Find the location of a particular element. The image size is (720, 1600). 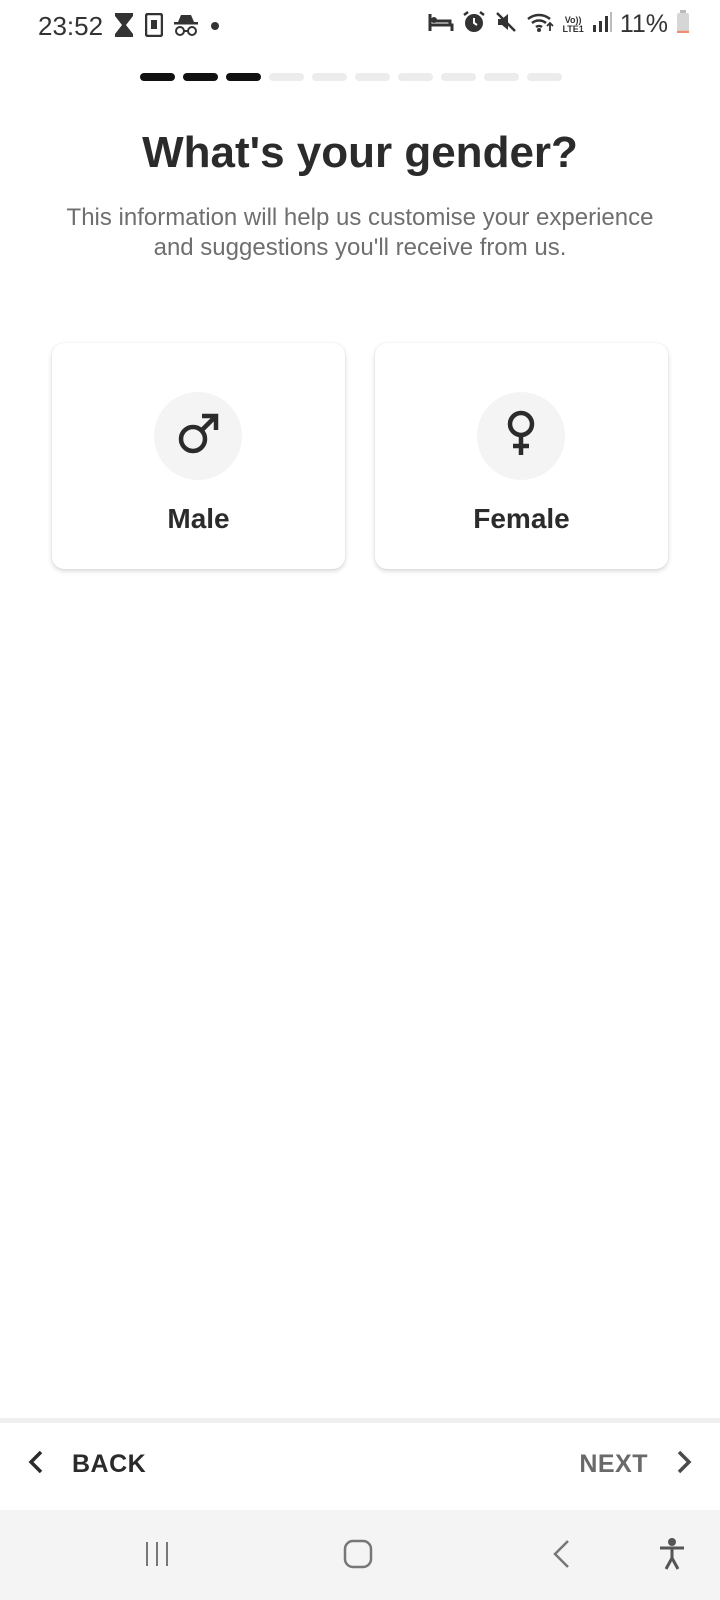

battery-percent: 11% is located at coordinates (643, 24).